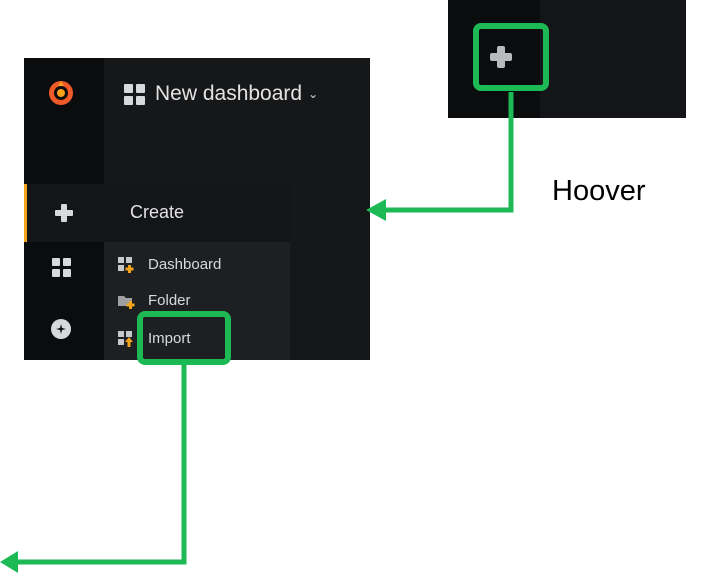 This screenshot has height=573, width=710. What do you see at coordinates (448, 152) in the screenshot?
I see `hover-connector-line` at bounding box center [448, 152].